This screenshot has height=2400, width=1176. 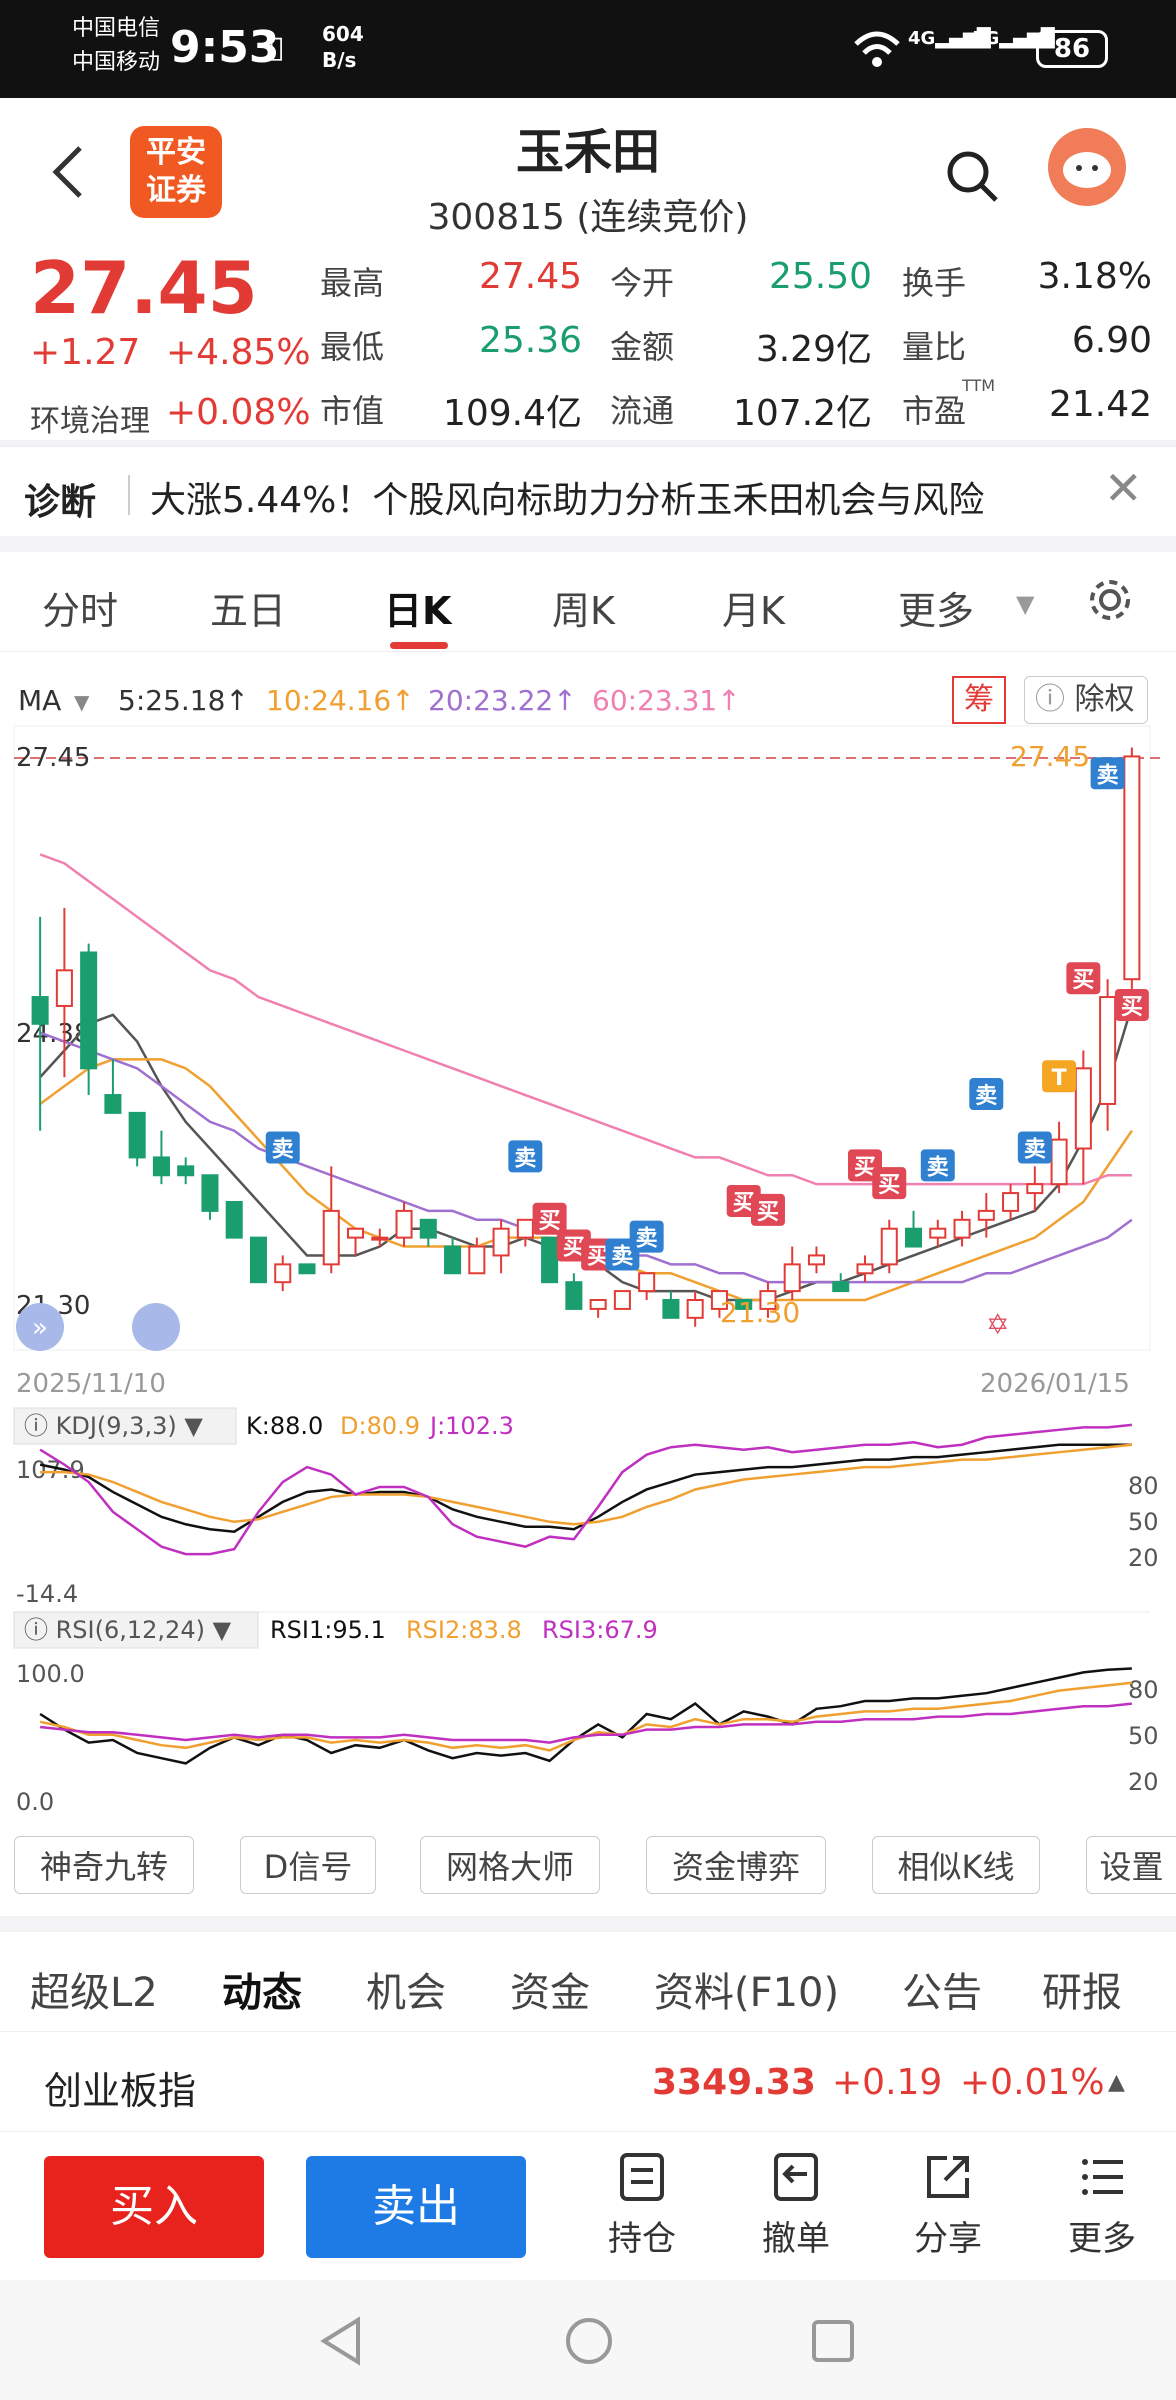 What do you see at coordinates (642, 2206) in the screenshot?
I see `positions-button: 持仓` at bounding box center [642, 2206].